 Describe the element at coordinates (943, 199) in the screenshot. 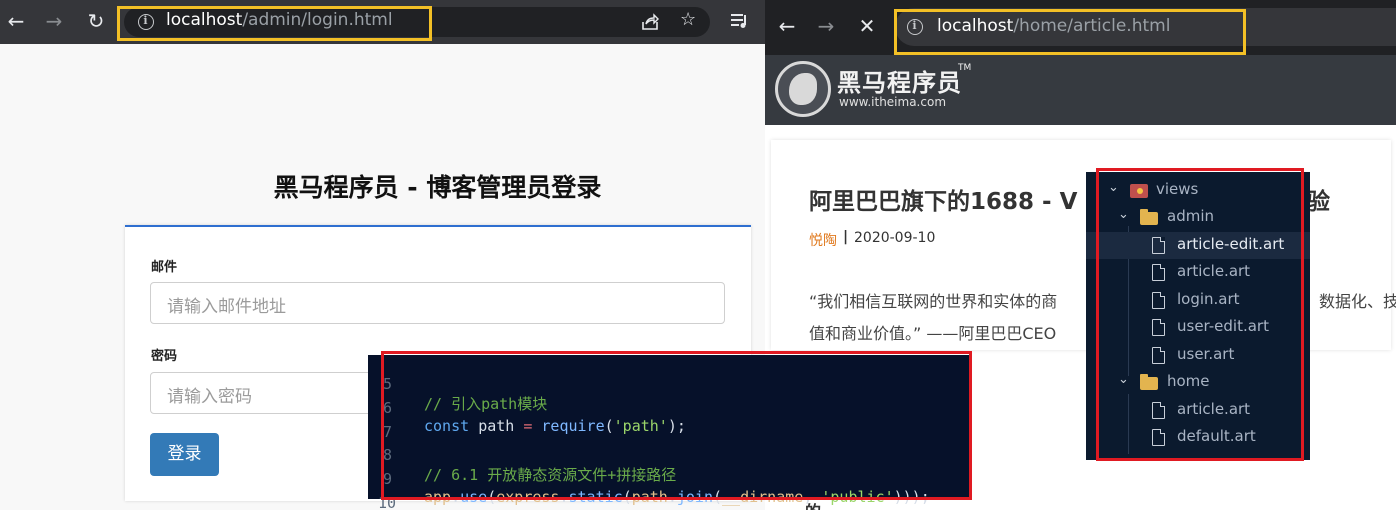

I see `article-title: 阿里巴巴旗下的1688 - V` at that location.